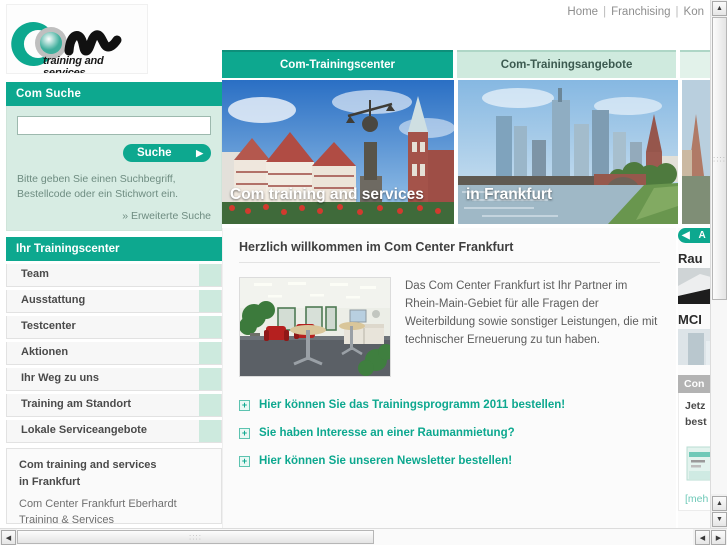 This screenshot has height=545, width=727. I want to click on scroll-up-button-secondary: ▲, so click(719, 503).